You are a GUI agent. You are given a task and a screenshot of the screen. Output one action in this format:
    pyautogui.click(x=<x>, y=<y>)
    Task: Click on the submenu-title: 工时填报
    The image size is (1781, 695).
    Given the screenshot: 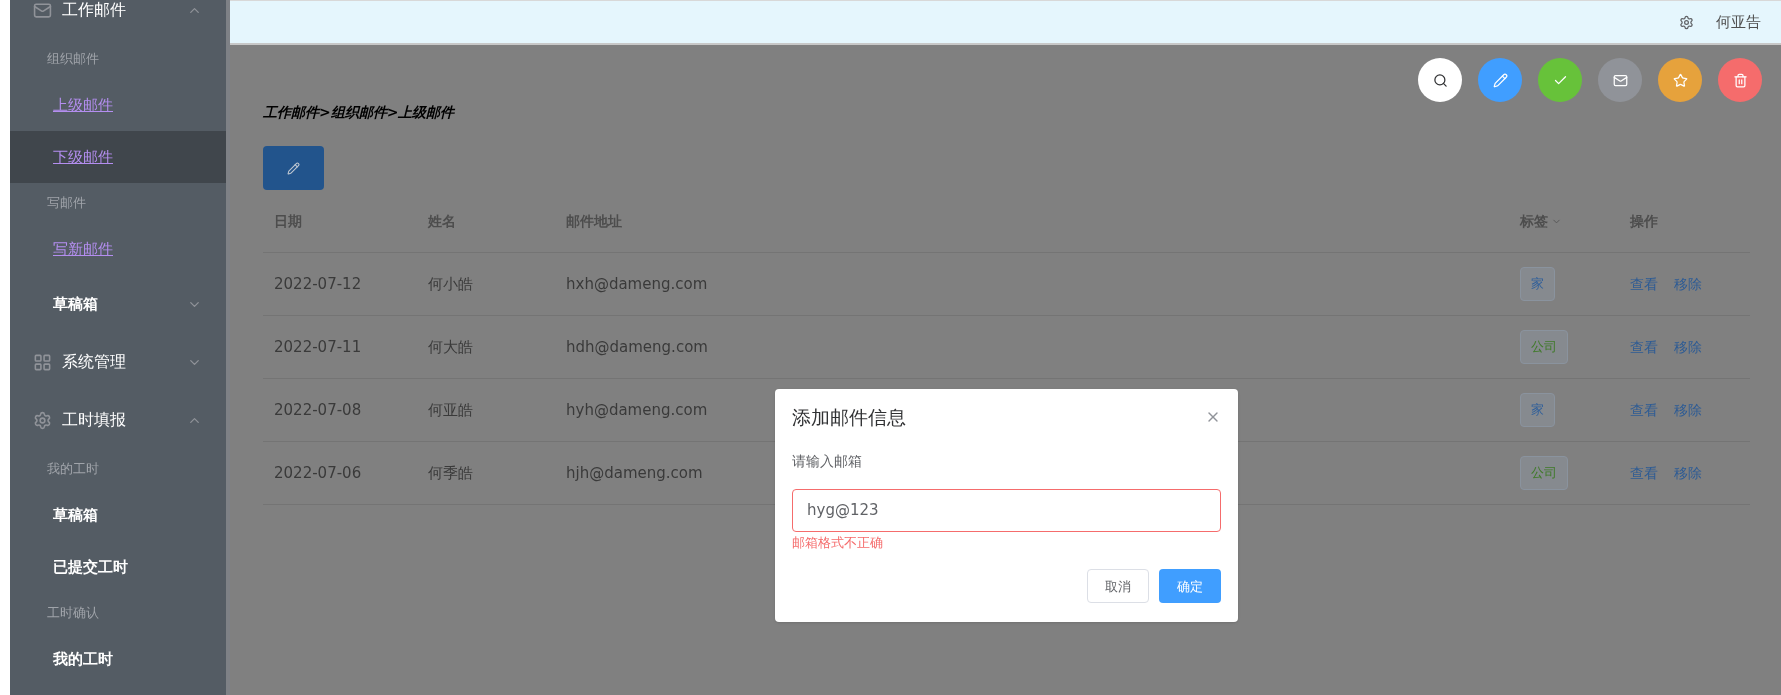 What is the action you would take?
    pyautogui.click(x=118, y=420)
    